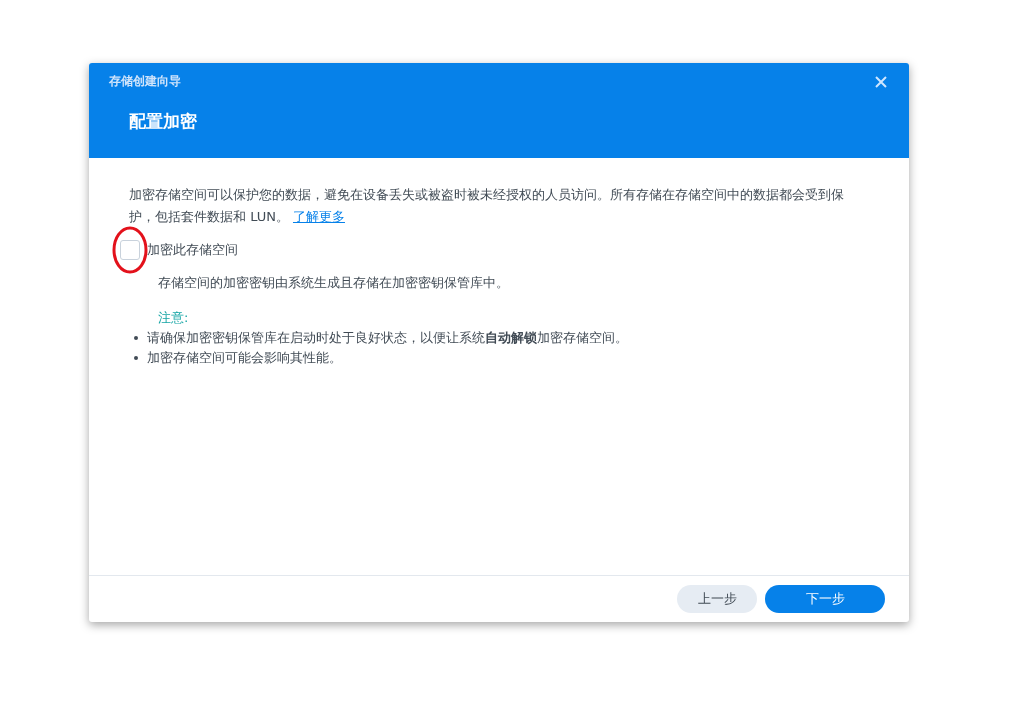 The width and height of the screenshot is (1016, 706). What do you see at coordinates (318, 216) in the screenshot?
I see `learn-more-link: 了解更多` at bounding box center [318, 216].